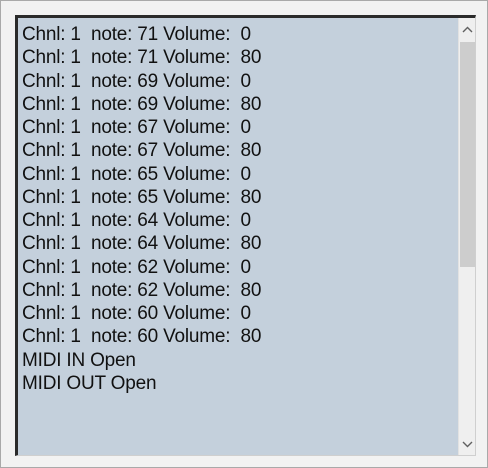 This screenshot has height=468, width=488. I want to click on log-line: Chnl: 1 note: 67 Volume: 80, so click(240, 150).